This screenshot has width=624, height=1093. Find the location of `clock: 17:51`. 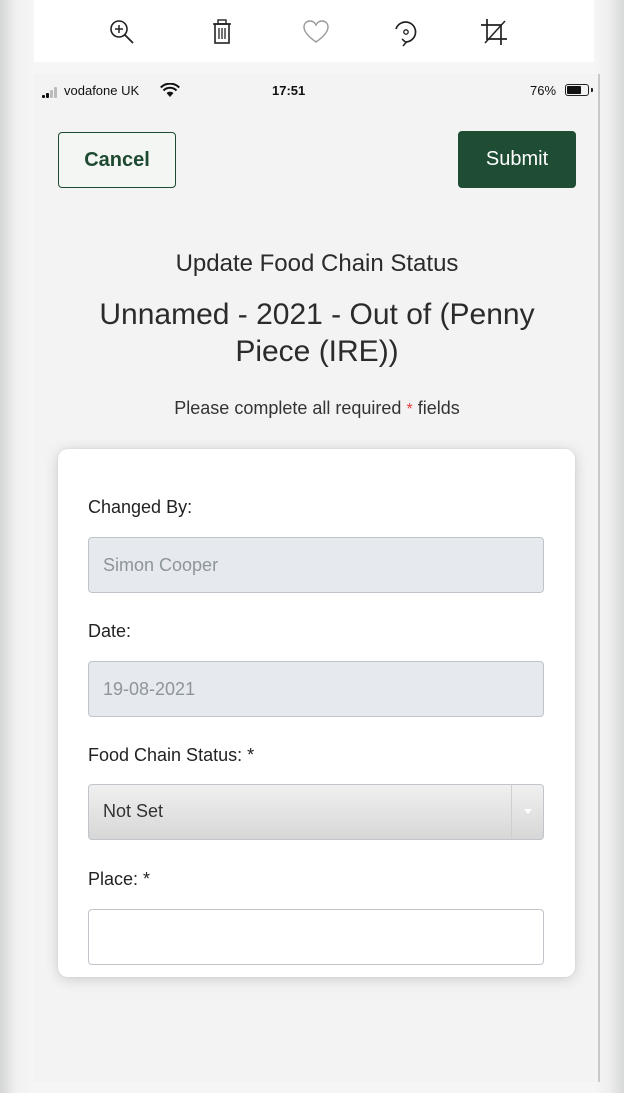

clock: 17:51 is located at coordinates (289, 90).